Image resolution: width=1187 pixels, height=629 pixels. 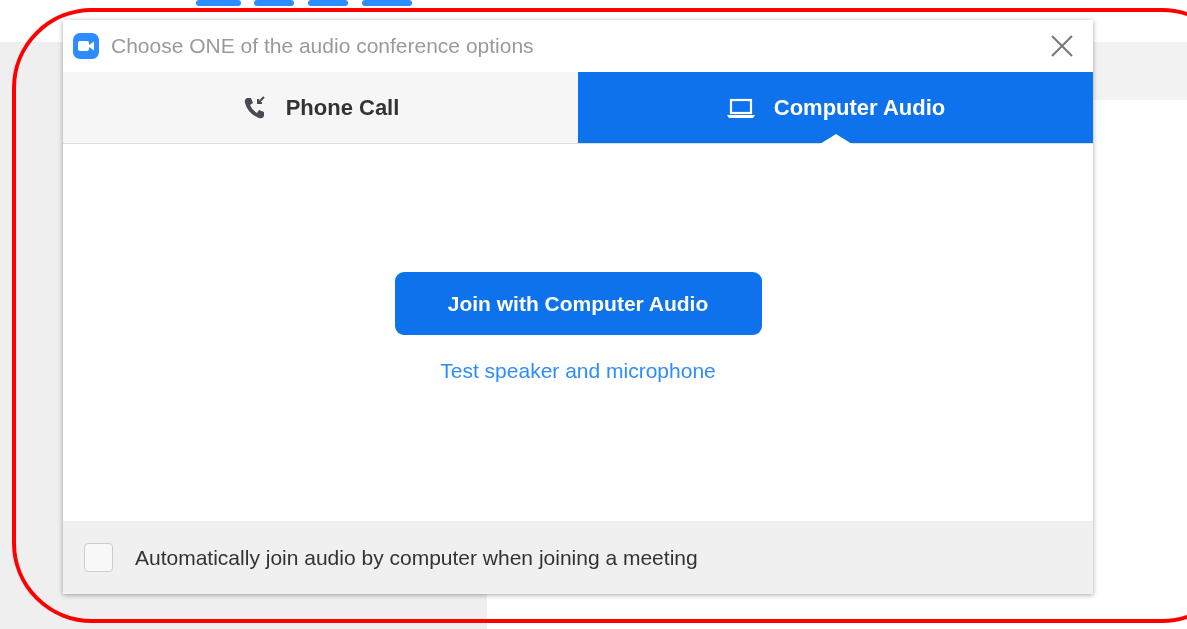 I want to click on tab: Computer Audio, so click(x=835, y=107).